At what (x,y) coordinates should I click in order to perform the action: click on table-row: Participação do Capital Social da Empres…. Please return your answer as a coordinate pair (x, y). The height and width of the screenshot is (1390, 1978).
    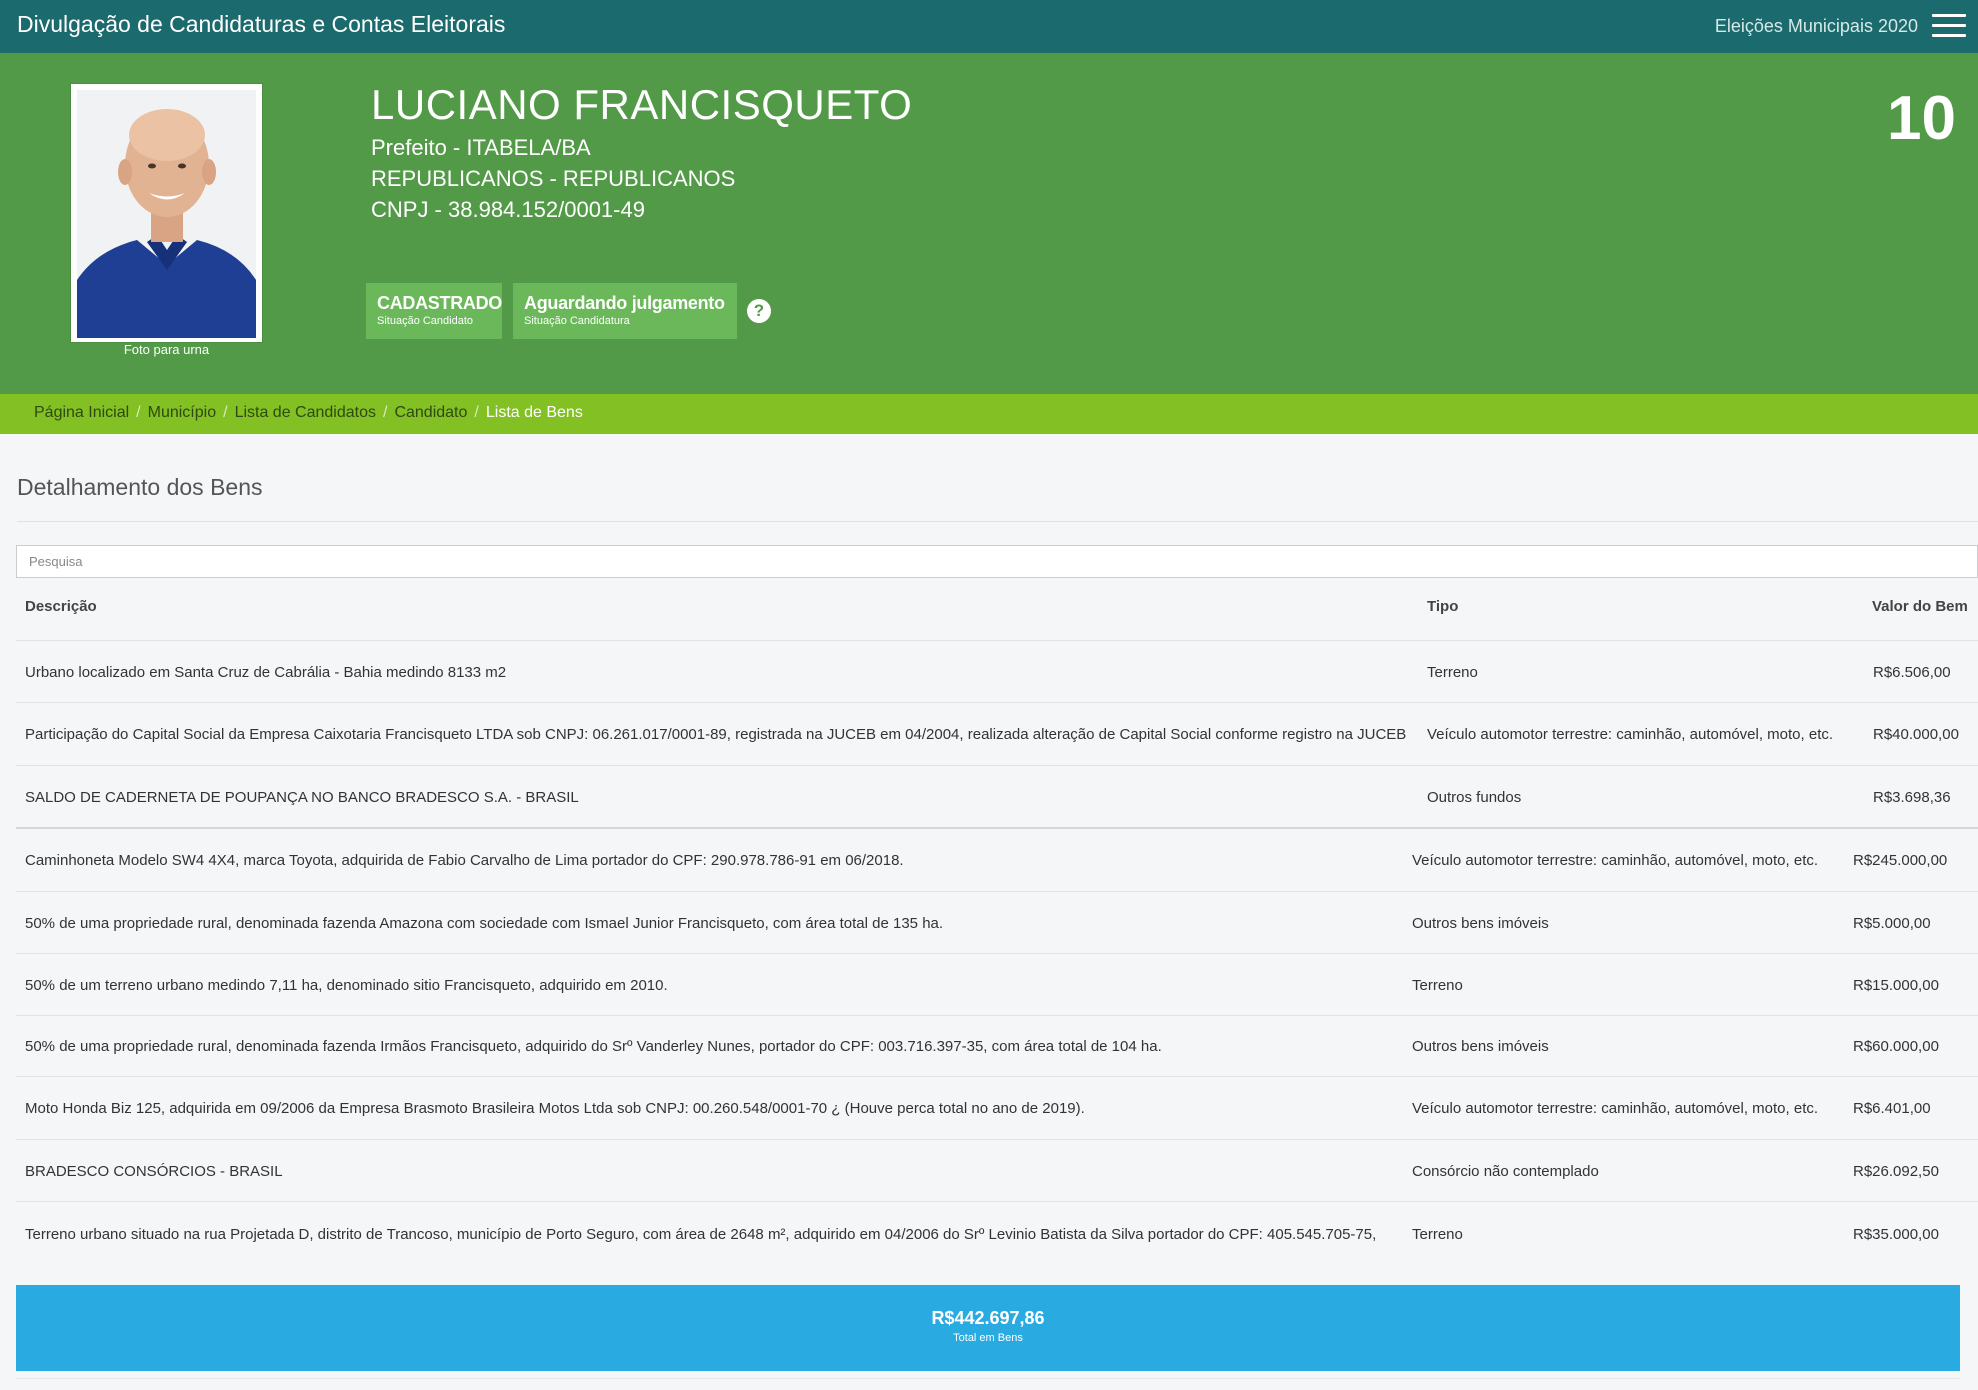
    Looking at the image, I should click on (997, 733).